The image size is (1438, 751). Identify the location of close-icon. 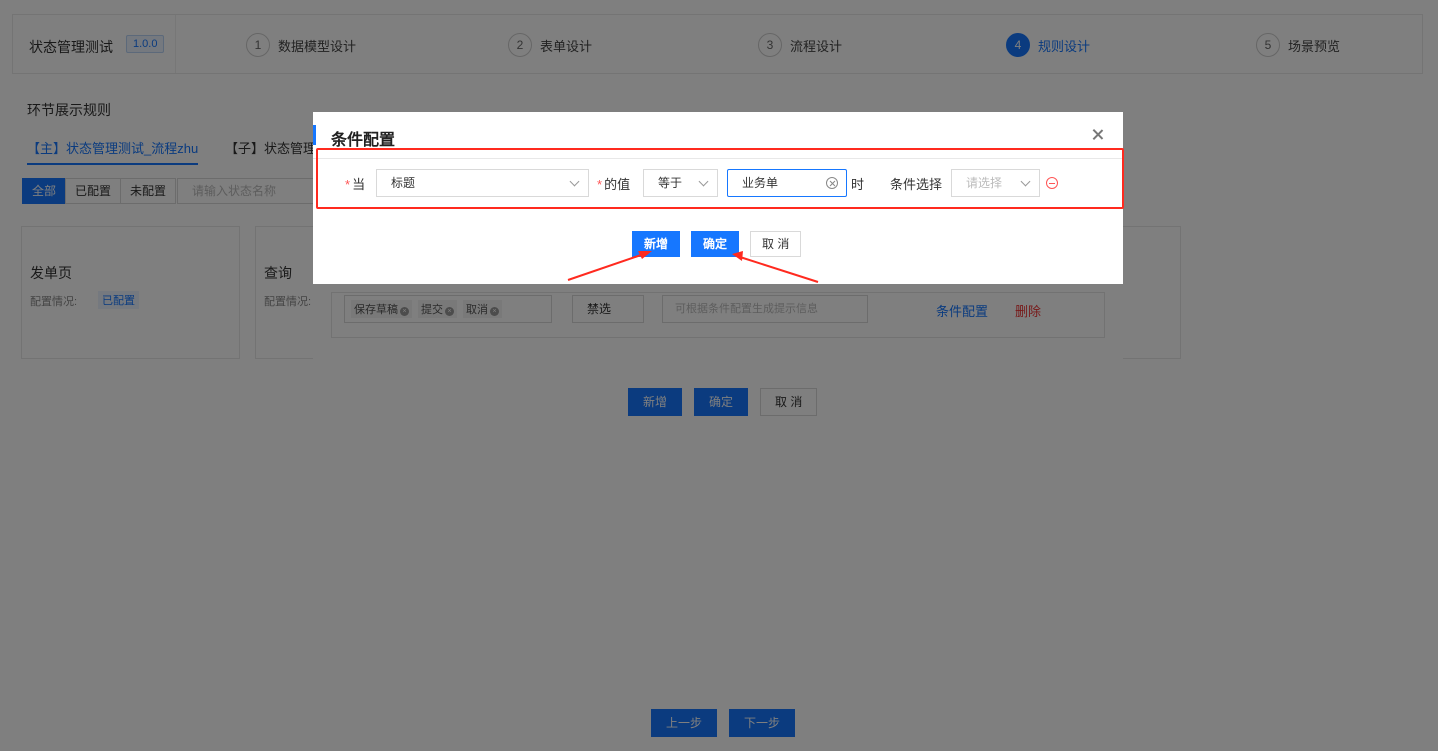
(1098, 135).